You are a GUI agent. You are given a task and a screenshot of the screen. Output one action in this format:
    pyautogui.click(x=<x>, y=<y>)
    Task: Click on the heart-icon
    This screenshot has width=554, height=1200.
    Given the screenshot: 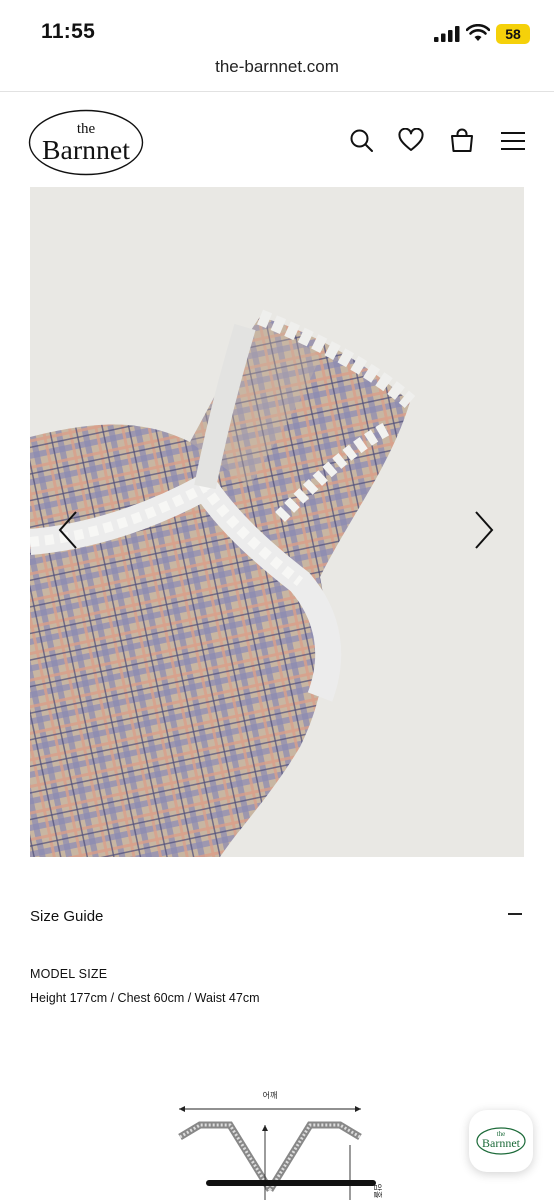 What is the action you would take?
    pyautogui.click(x=411, y=141)
    